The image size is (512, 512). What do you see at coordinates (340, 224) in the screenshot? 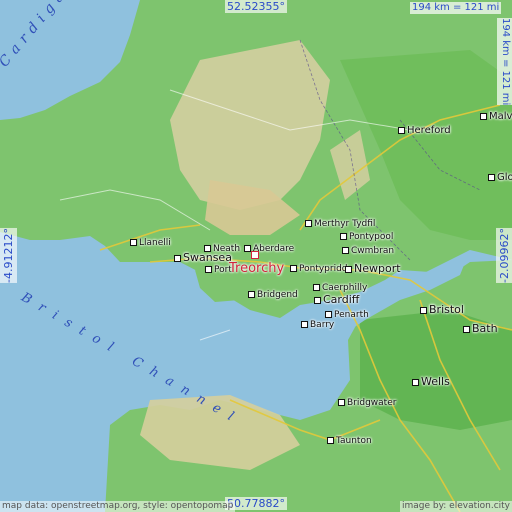
I see `city-merthyr-tydfil: Merthyr Tydfil` at bounding box center [340, 224].